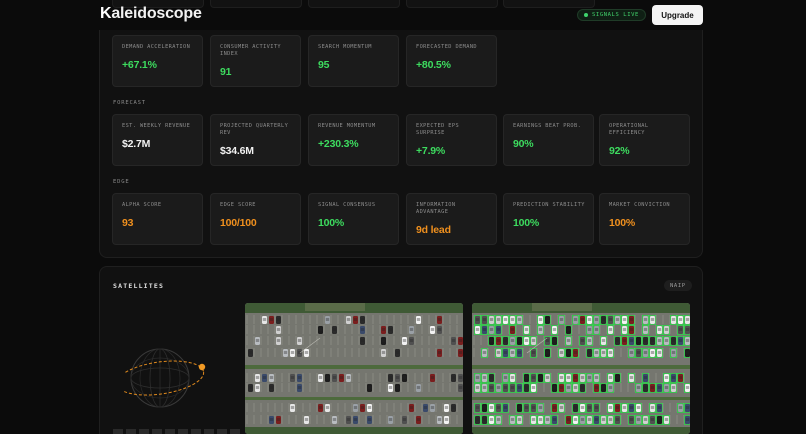 This screenshot has width=806, height=434. Describe the element at coordinates (451, 140) in the screenshot. I see `metric-card-expected-eps-surprise: EXPECTED EPS SURPRISE +7.9%` at that location.